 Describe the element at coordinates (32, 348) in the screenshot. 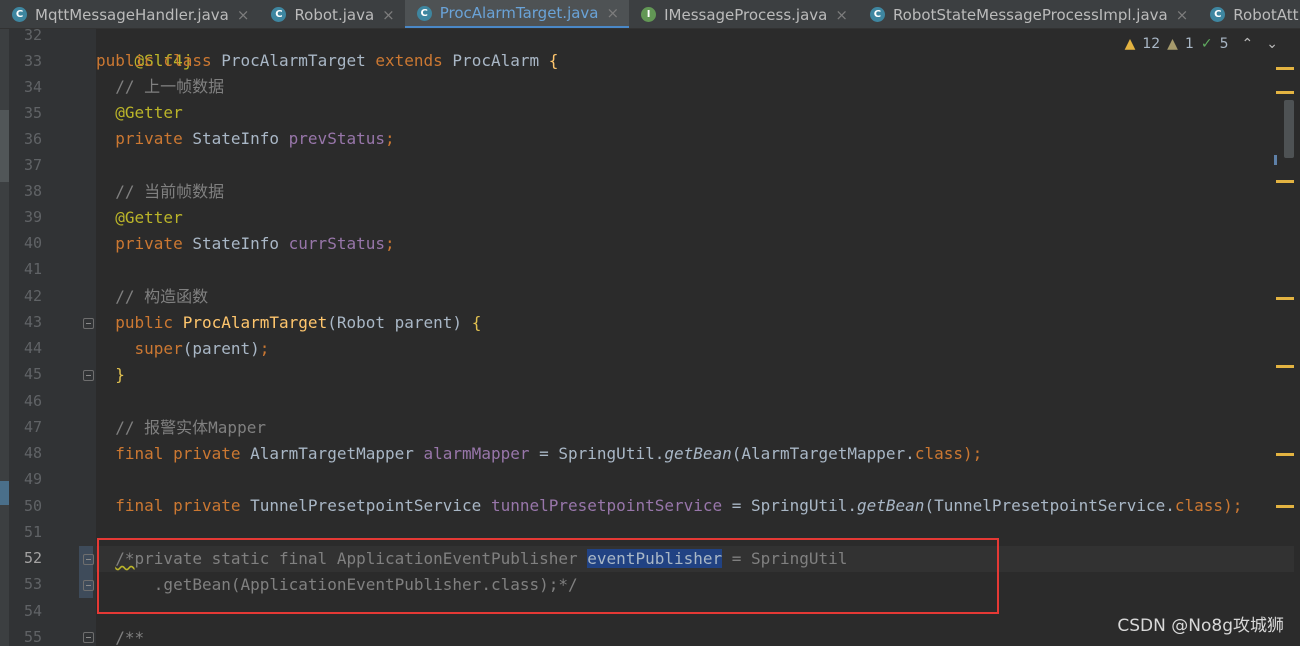

I see `line-number: 44` at that location.